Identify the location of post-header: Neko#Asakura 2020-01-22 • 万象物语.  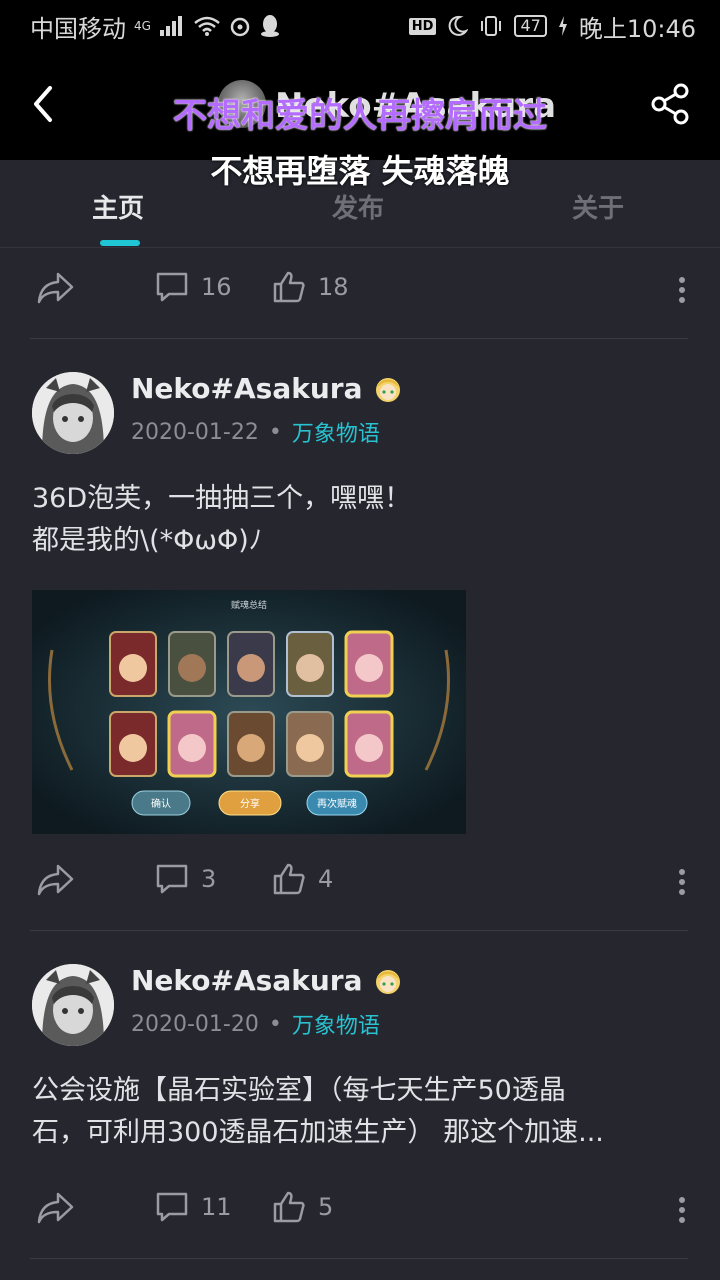
(362, 414).